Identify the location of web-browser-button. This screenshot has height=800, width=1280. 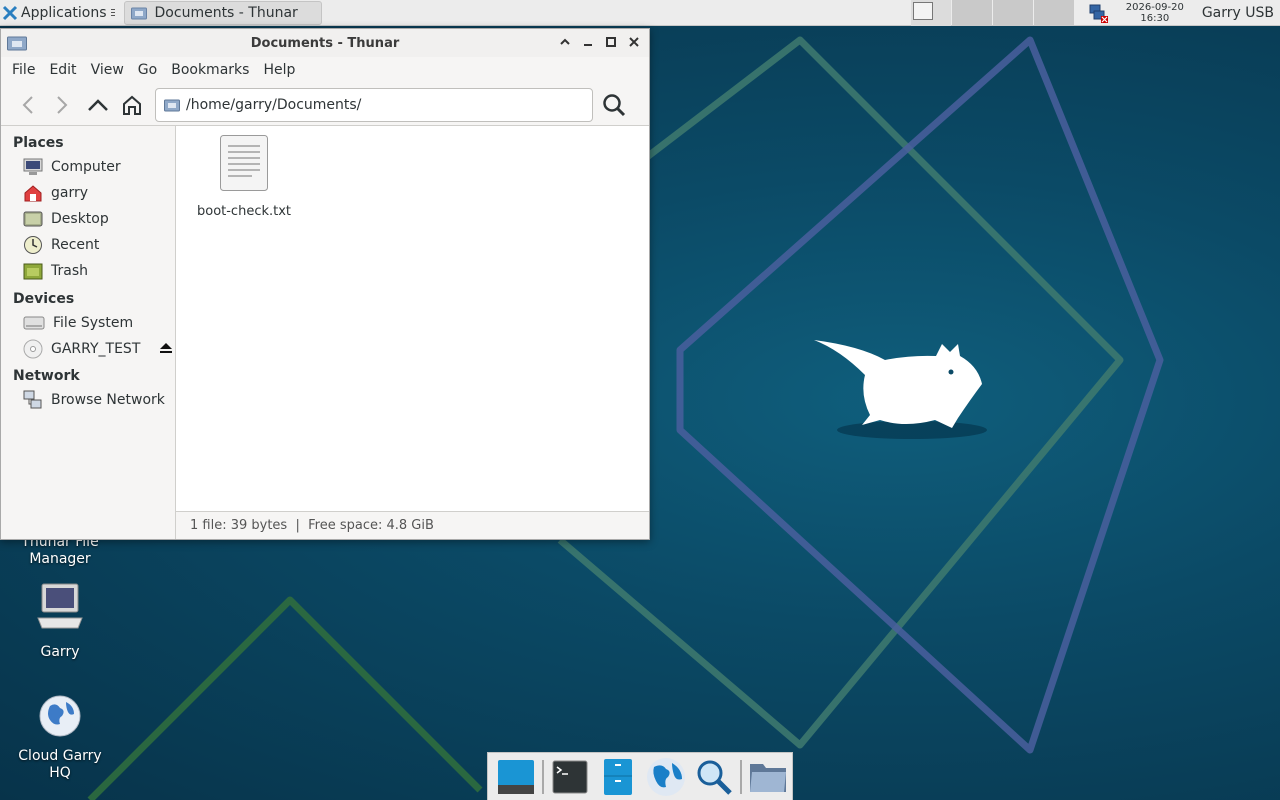
(666, 777).